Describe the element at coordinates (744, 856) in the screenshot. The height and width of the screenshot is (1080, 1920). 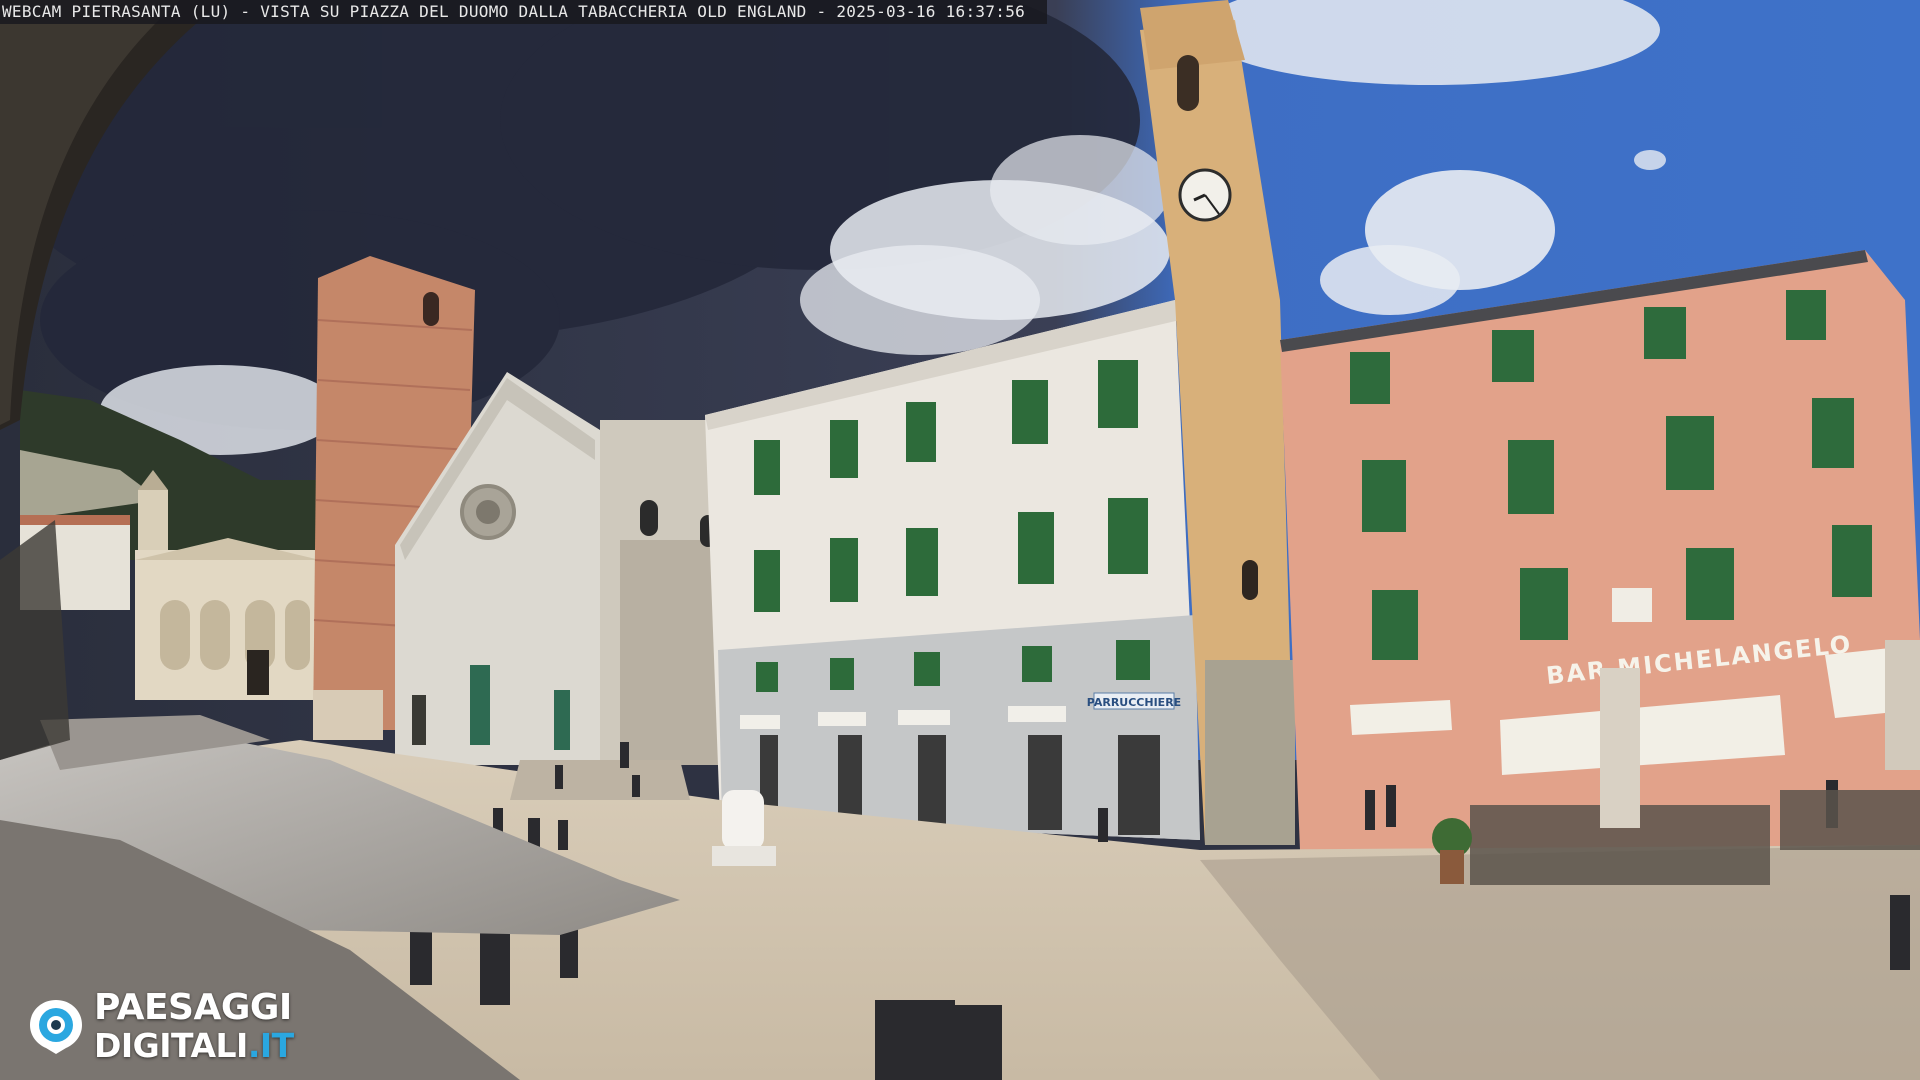
I see `statue-plinth` at that location.